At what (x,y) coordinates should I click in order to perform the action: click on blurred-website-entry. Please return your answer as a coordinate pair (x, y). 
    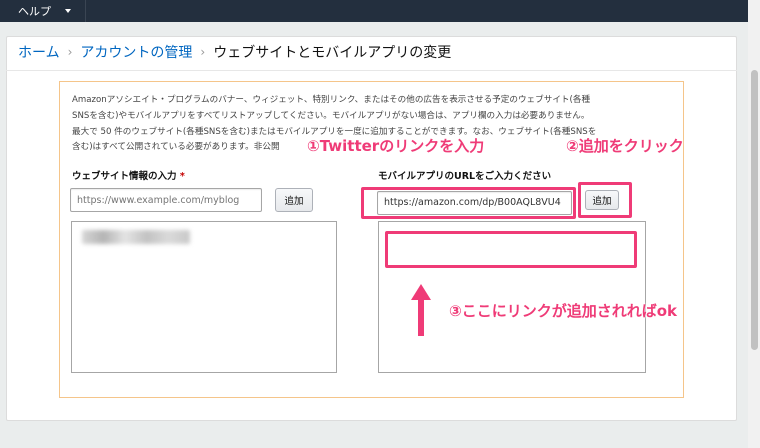
    Looking at the image, I should click on (136, 237).